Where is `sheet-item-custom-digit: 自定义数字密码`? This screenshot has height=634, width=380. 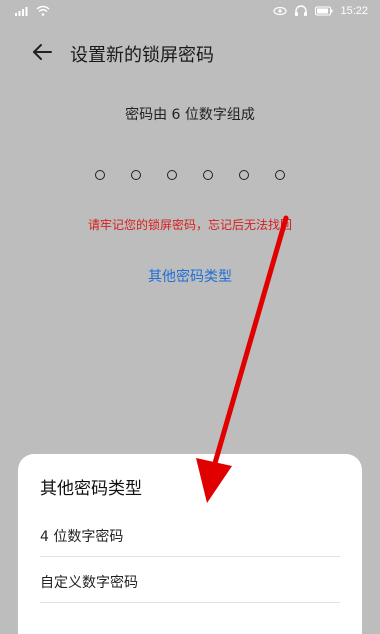 sheet-item-custom-digit: 自定义数字密码 is located at coordinates (190, 582).